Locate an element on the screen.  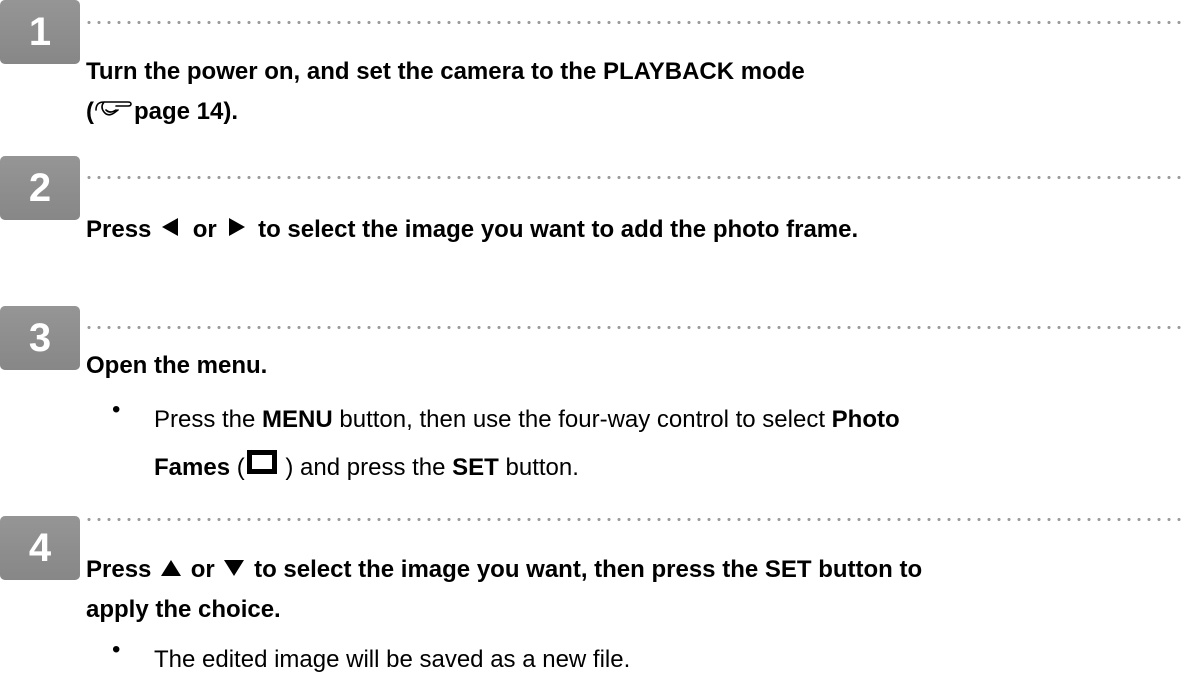
step-heading: Open the menu. is located at coordinates (177, 365).